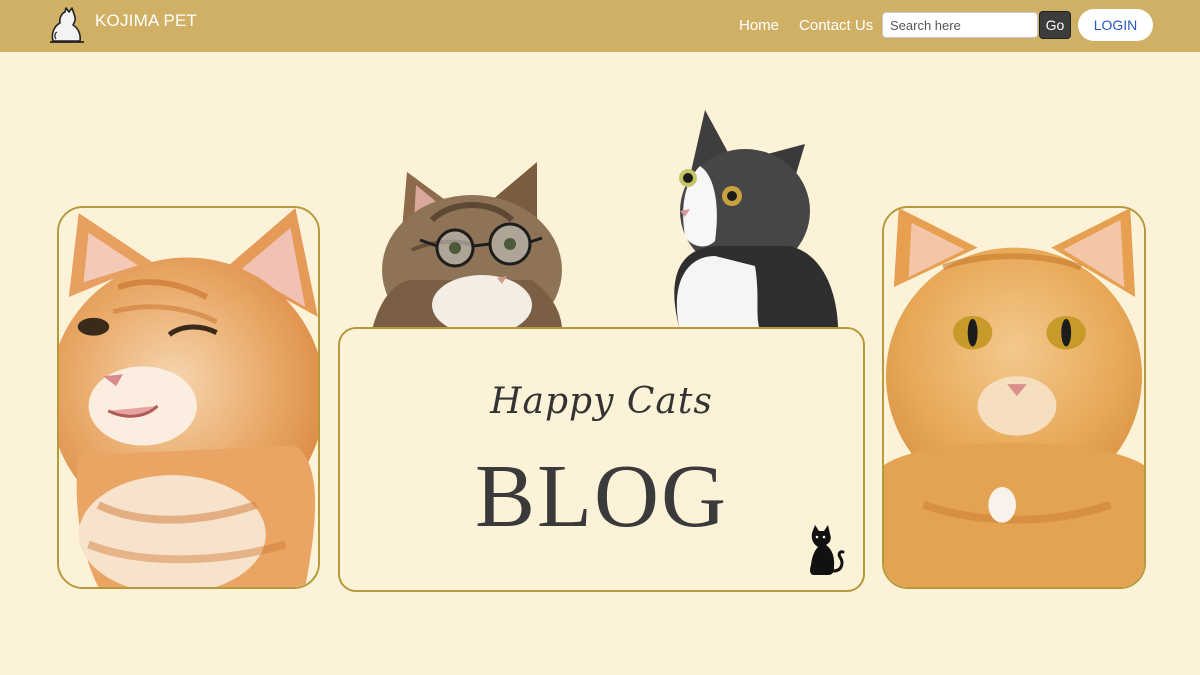 This screenshot has height=675, width=1200. What do you see at coordinates (836, 25) in the screenshot?
I see `nav-link-contact-us: Contact Us` at bounding box center [836, 25].